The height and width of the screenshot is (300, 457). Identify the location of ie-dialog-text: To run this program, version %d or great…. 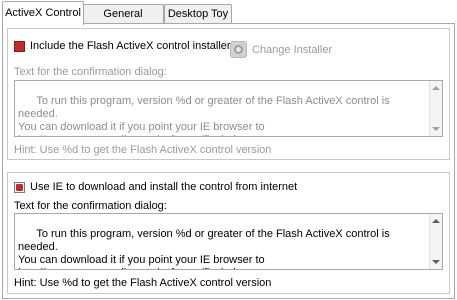
(204, 248).